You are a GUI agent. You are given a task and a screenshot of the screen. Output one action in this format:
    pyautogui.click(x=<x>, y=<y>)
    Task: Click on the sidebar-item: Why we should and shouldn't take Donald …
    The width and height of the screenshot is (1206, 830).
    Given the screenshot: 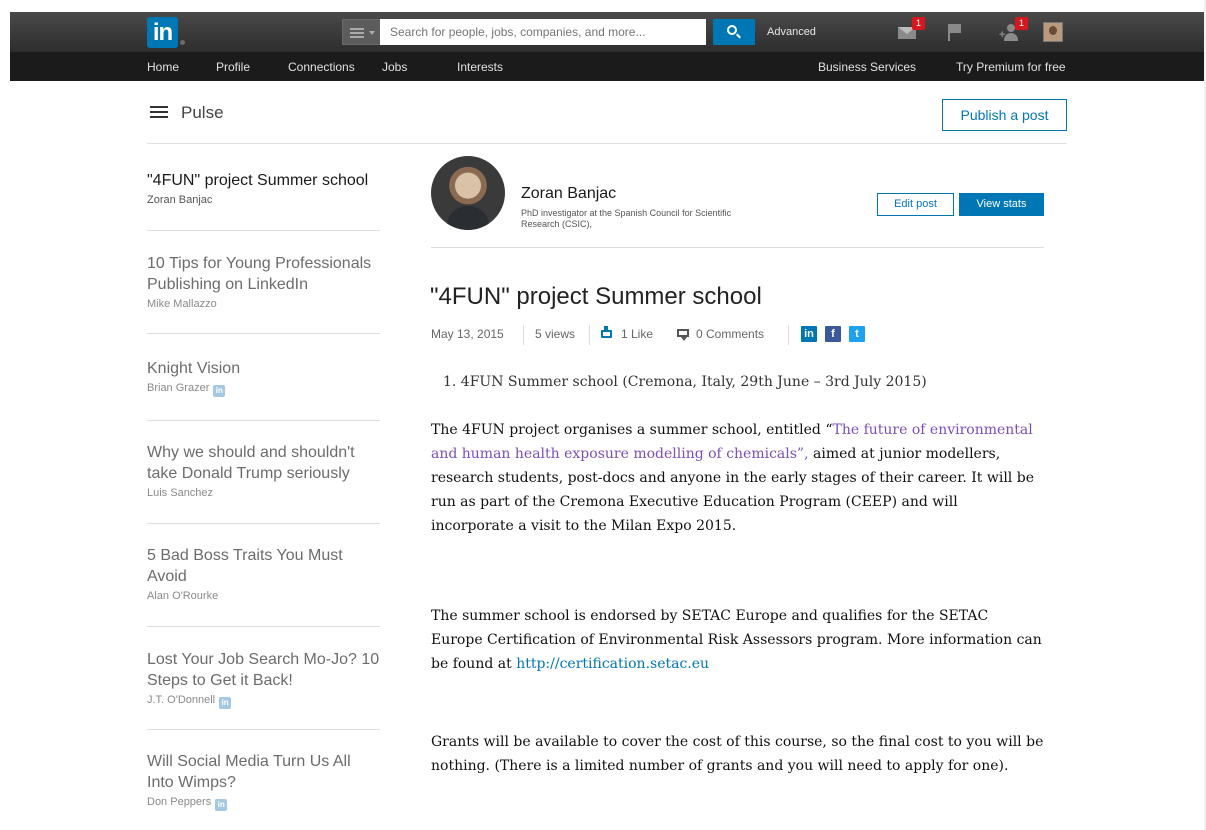 What is the action you would take?
    pyautogui.click(x=263, y=470)
    